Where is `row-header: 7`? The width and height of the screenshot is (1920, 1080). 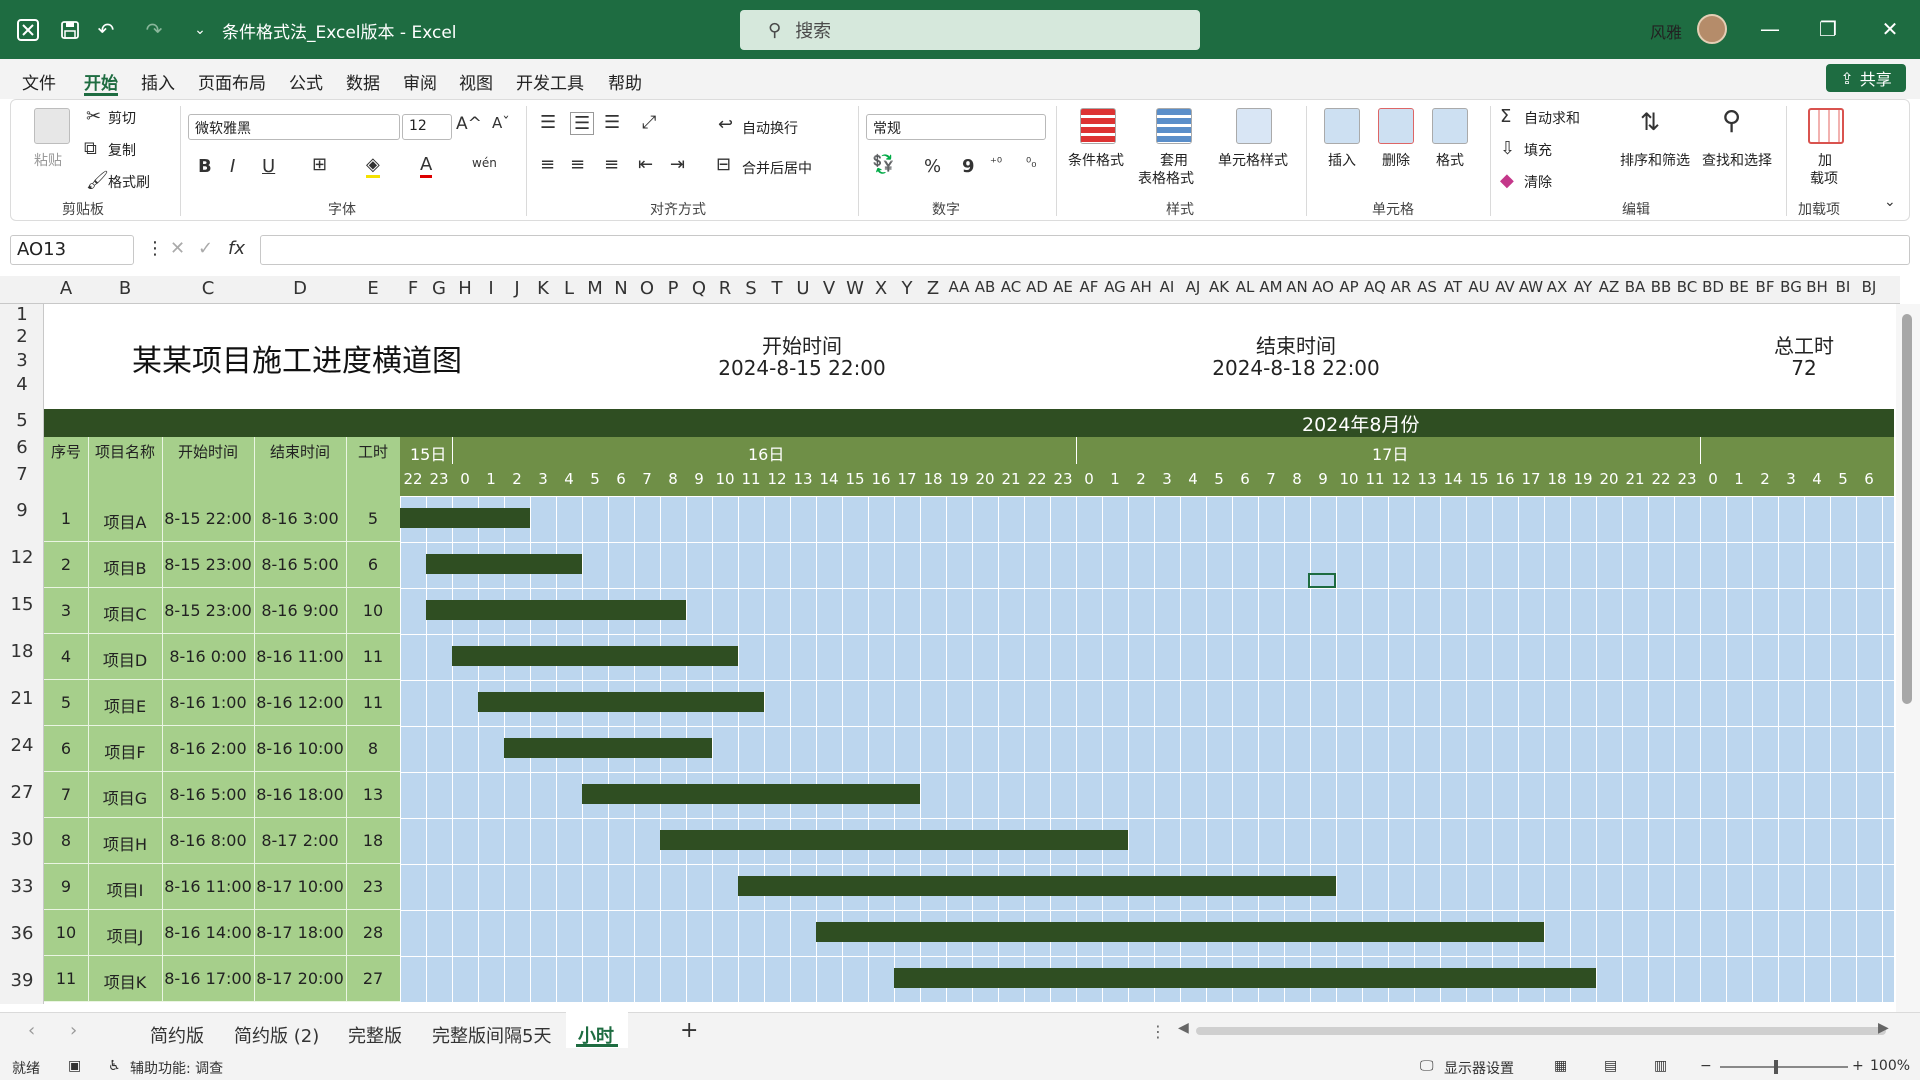
row-header: 7 is located at coordinates (22, 474).